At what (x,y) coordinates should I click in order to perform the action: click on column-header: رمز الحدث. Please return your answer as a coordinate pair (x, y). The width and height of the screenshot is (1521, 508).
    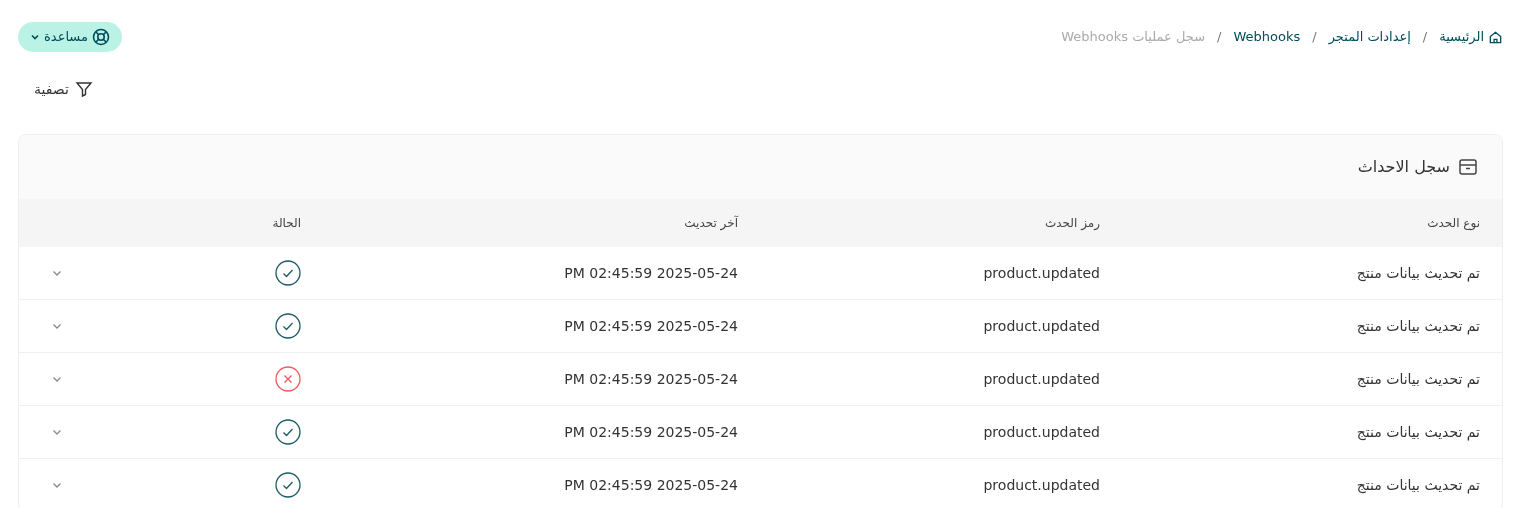
    Looking at the image, I should click on (1072, 223).